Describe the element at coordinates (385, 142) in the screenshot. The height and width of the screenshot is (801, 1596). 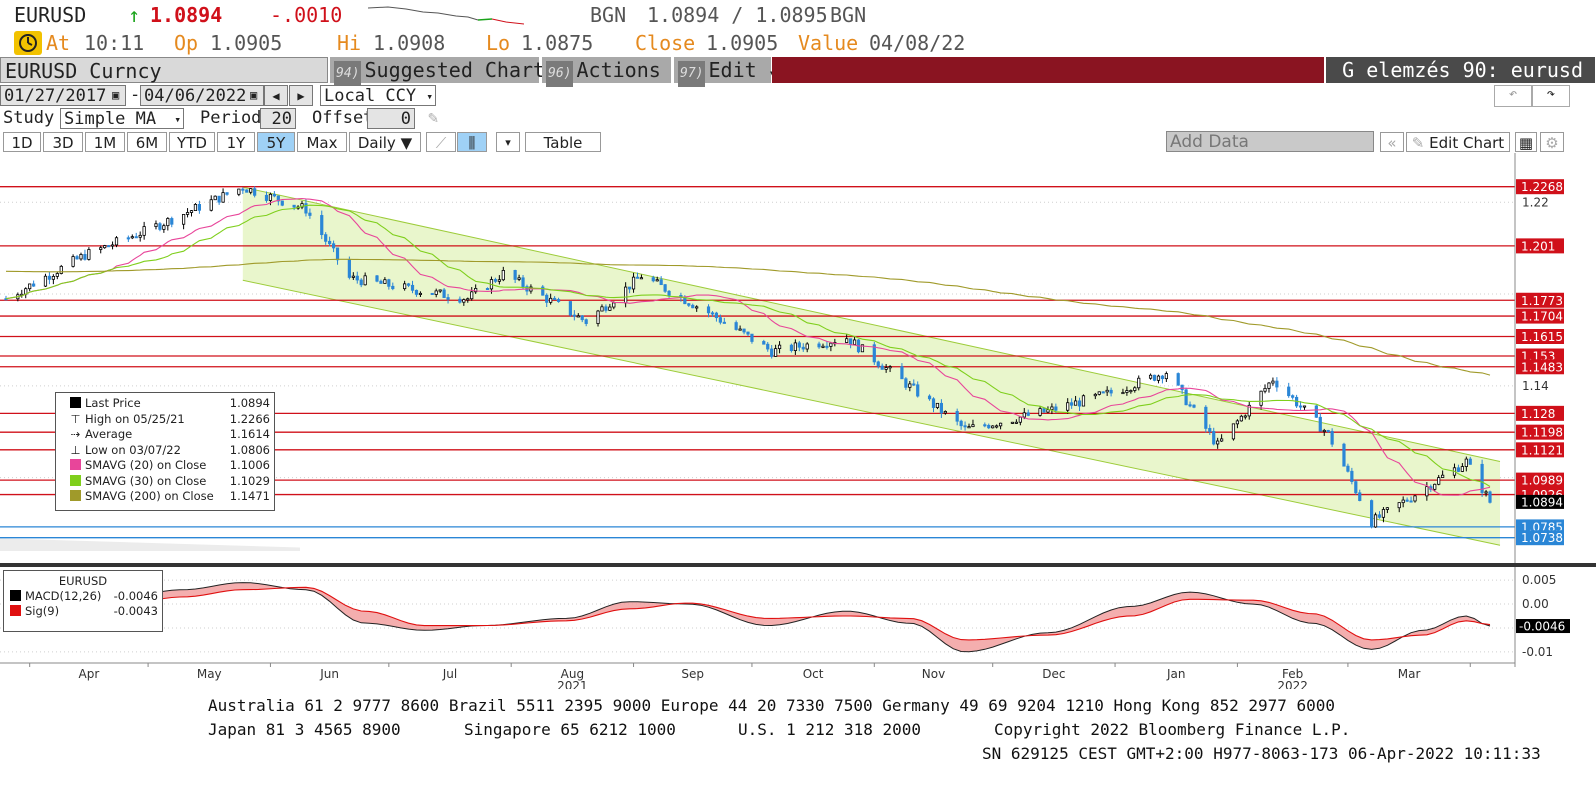
I see `frequency-select: Daily ▼` at that location.